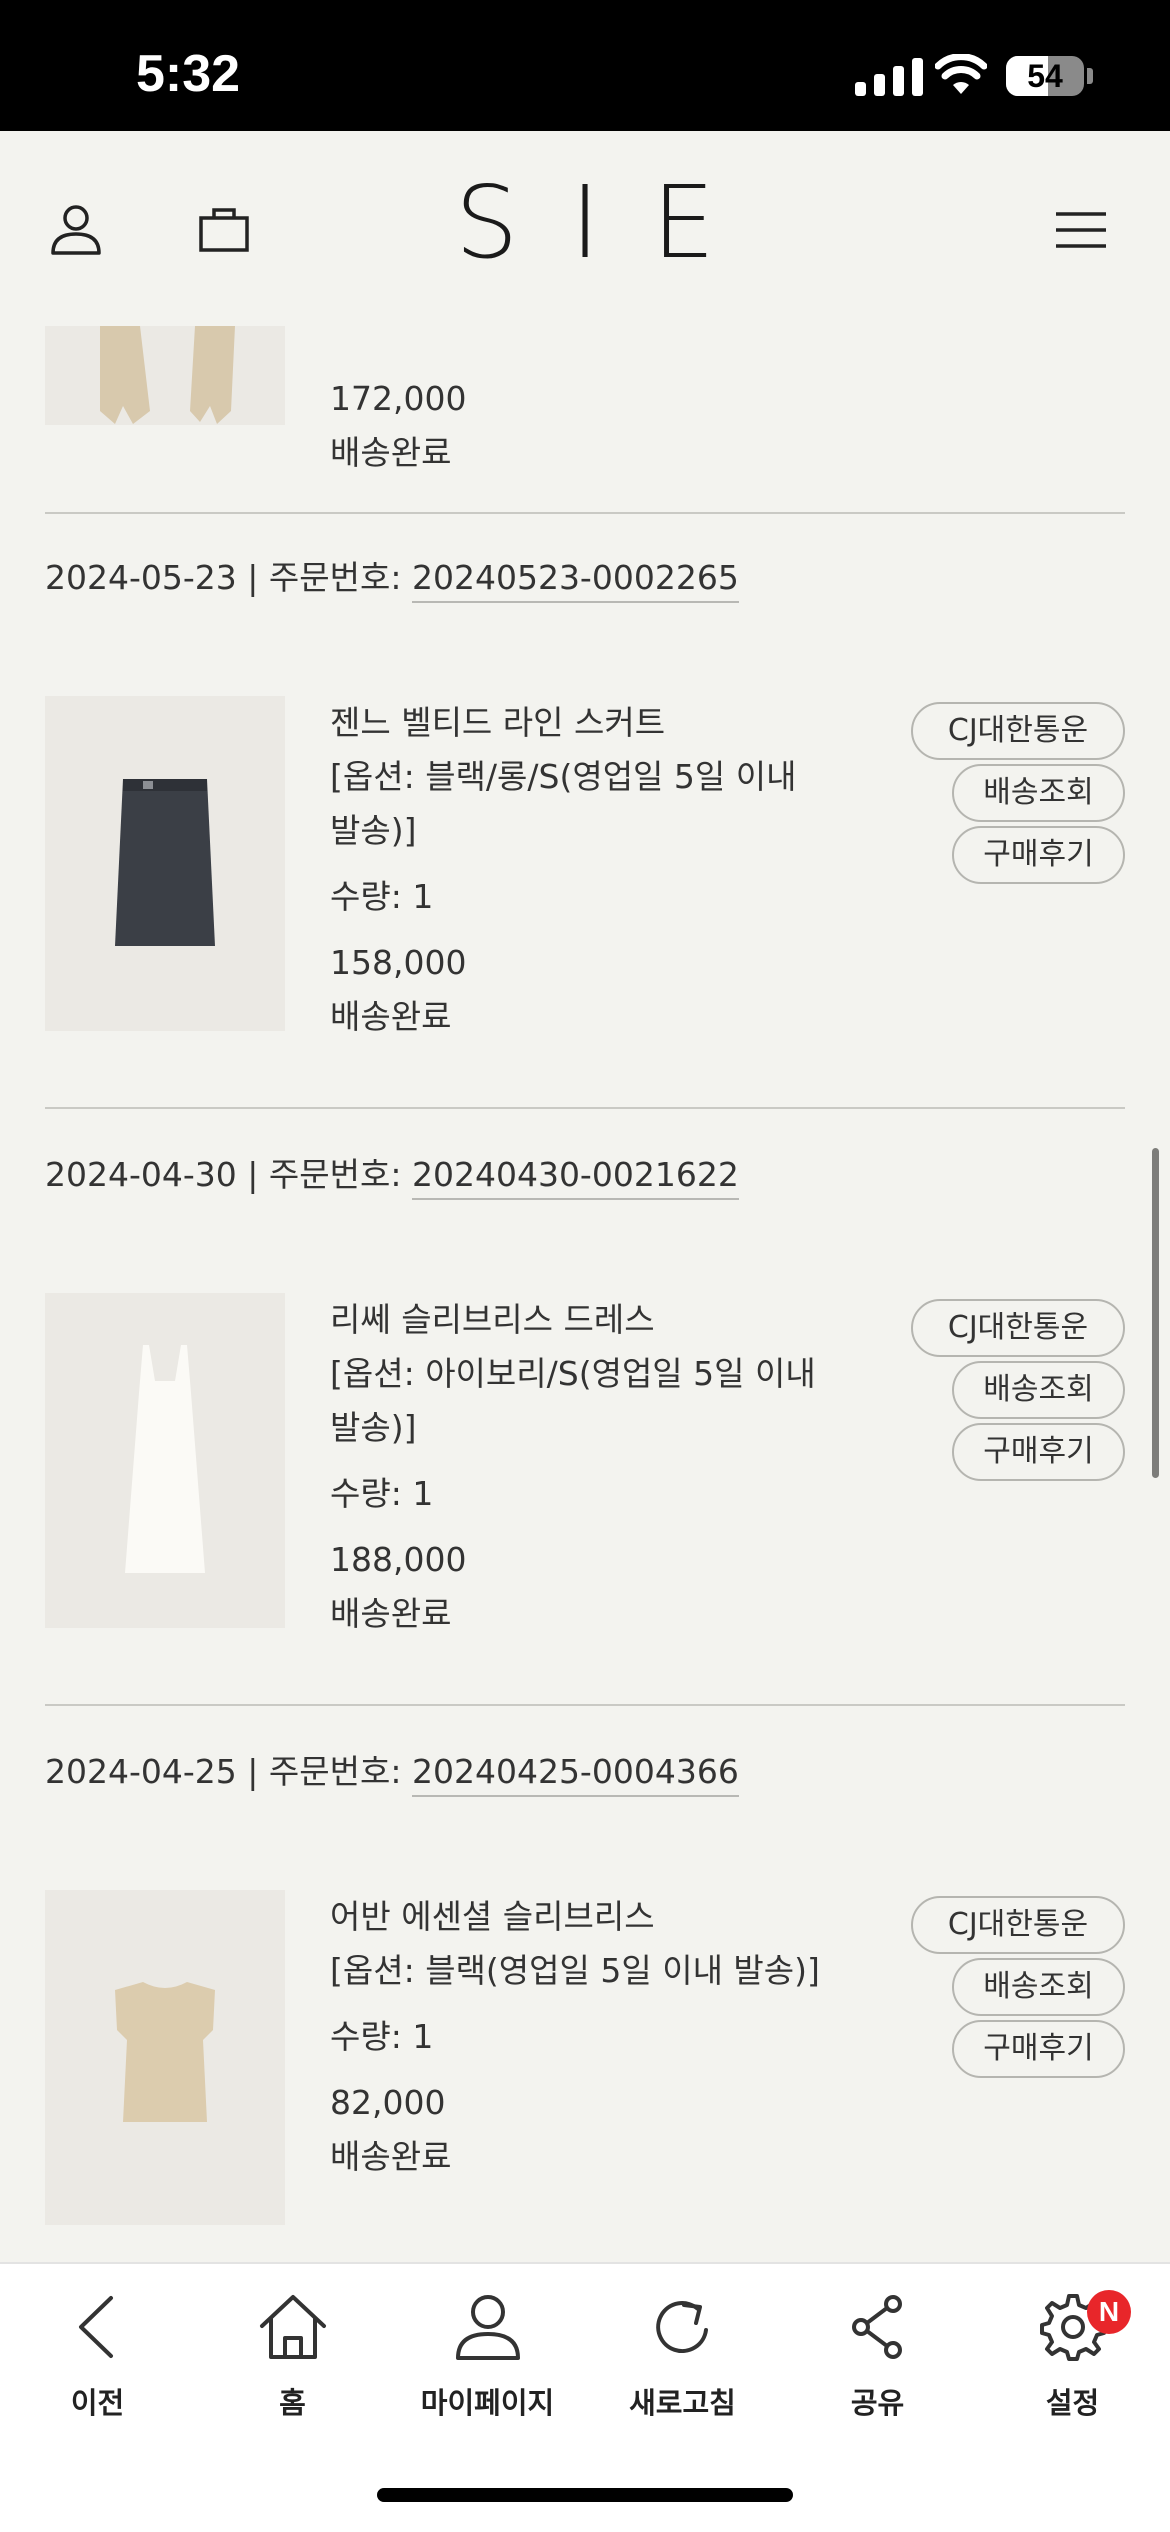 This screenshot has width=1170, height=2532. What do you see at coordinates (573, 1373) in the screenshot?
I see `product-option: [옵션: 아이보리/S(영업일 5일 이내` at bounding box center [573, 1373].